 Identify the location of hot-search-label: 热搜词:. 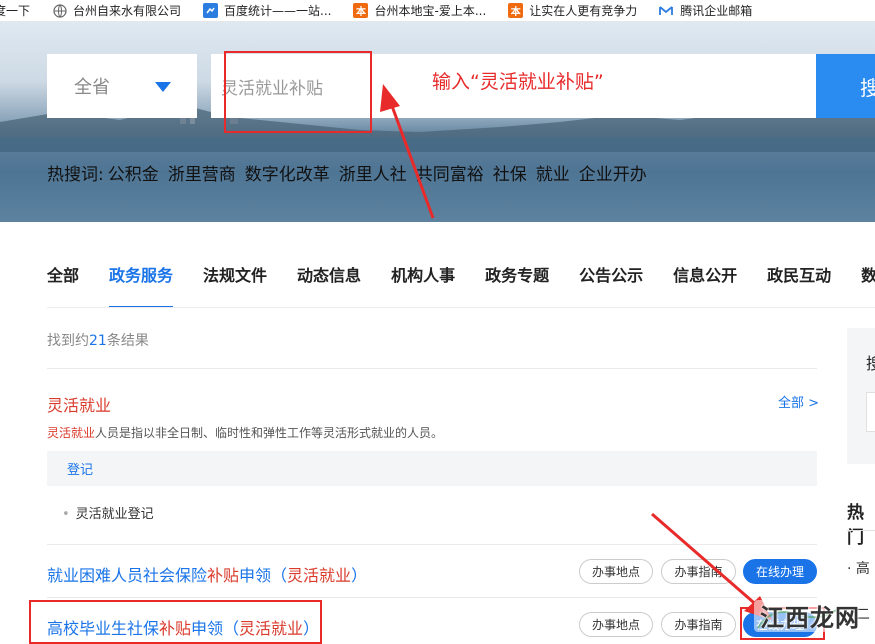
(75, 175).